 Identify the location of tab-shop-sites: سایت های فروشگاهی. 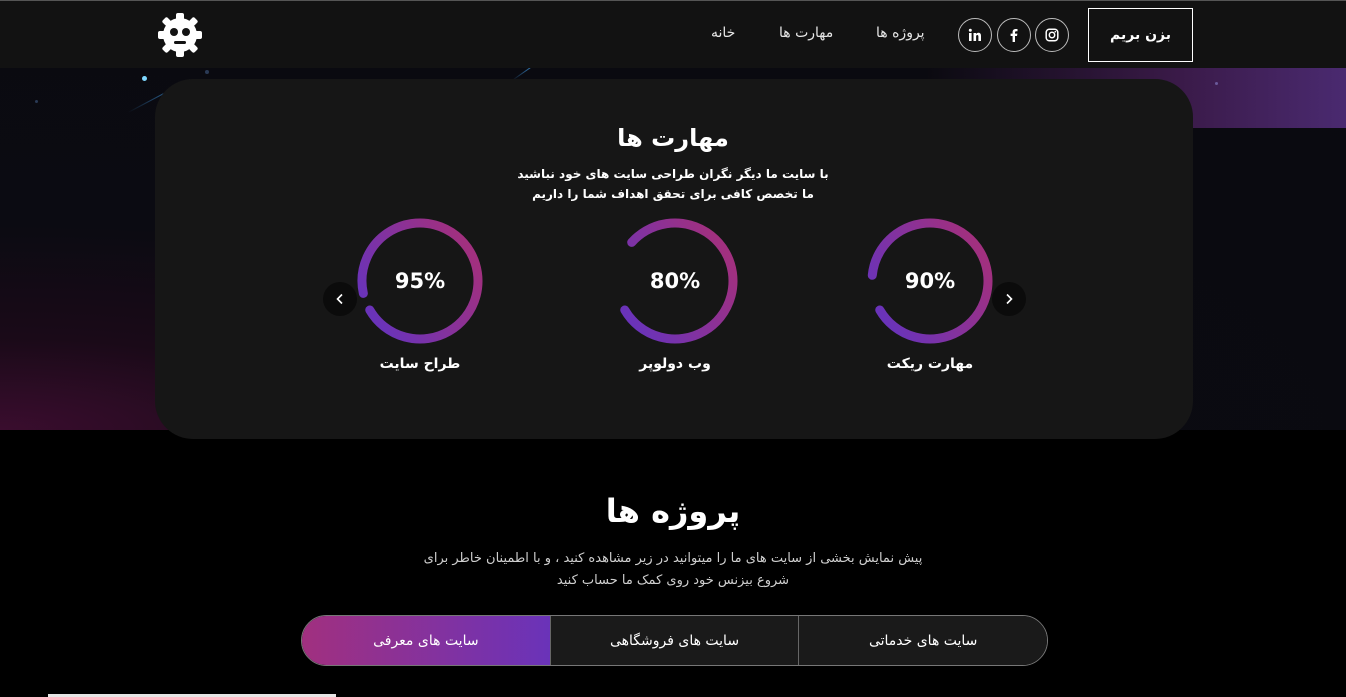
(674, 640).